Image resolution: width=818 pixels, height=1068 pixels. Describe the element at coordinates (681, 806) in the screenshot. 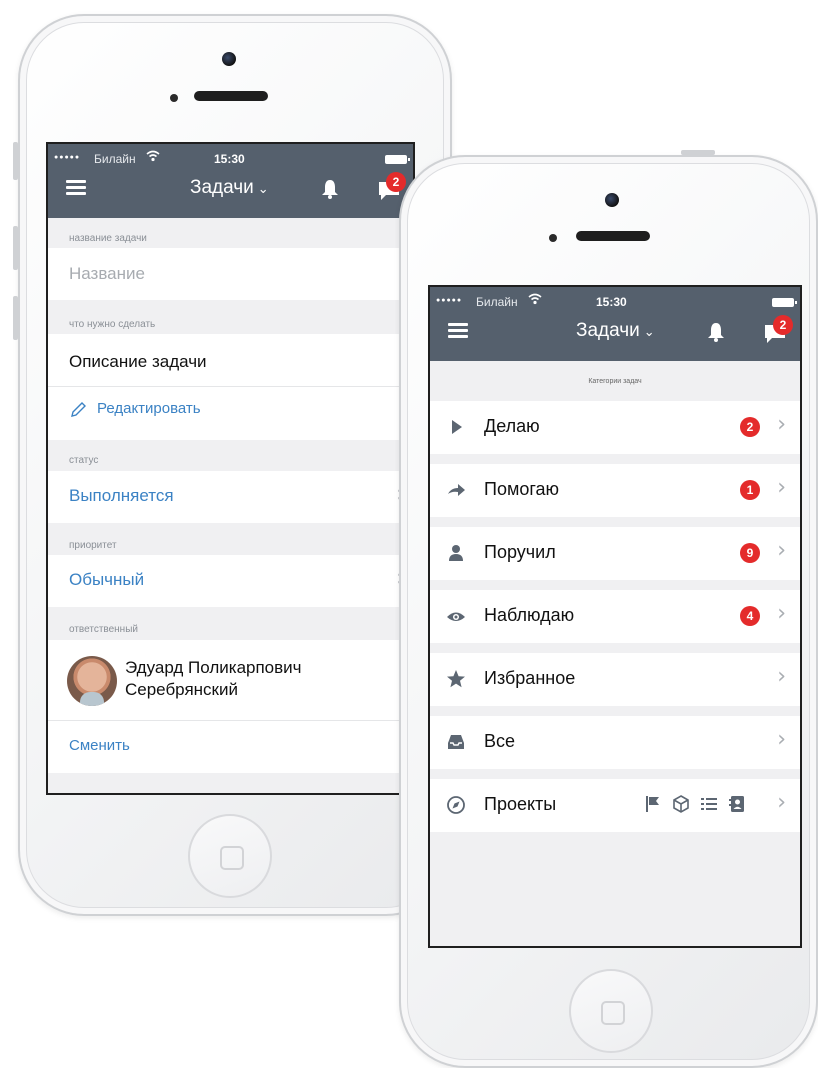

I see `cube-icon` at that location.